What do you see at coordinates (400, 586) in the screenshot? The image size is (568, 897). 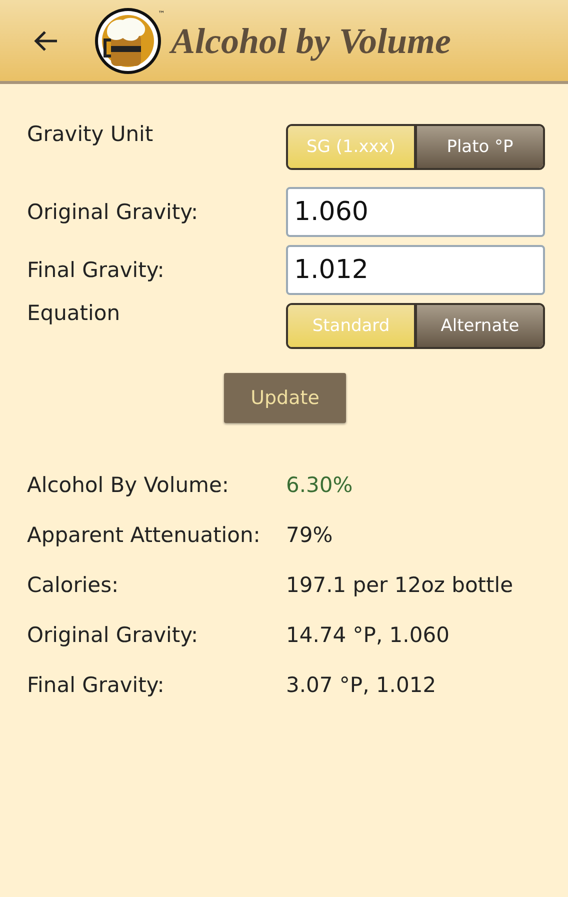 I see `result-value: 197.1 per 12oz bottle` at bounding box center [400, 586].